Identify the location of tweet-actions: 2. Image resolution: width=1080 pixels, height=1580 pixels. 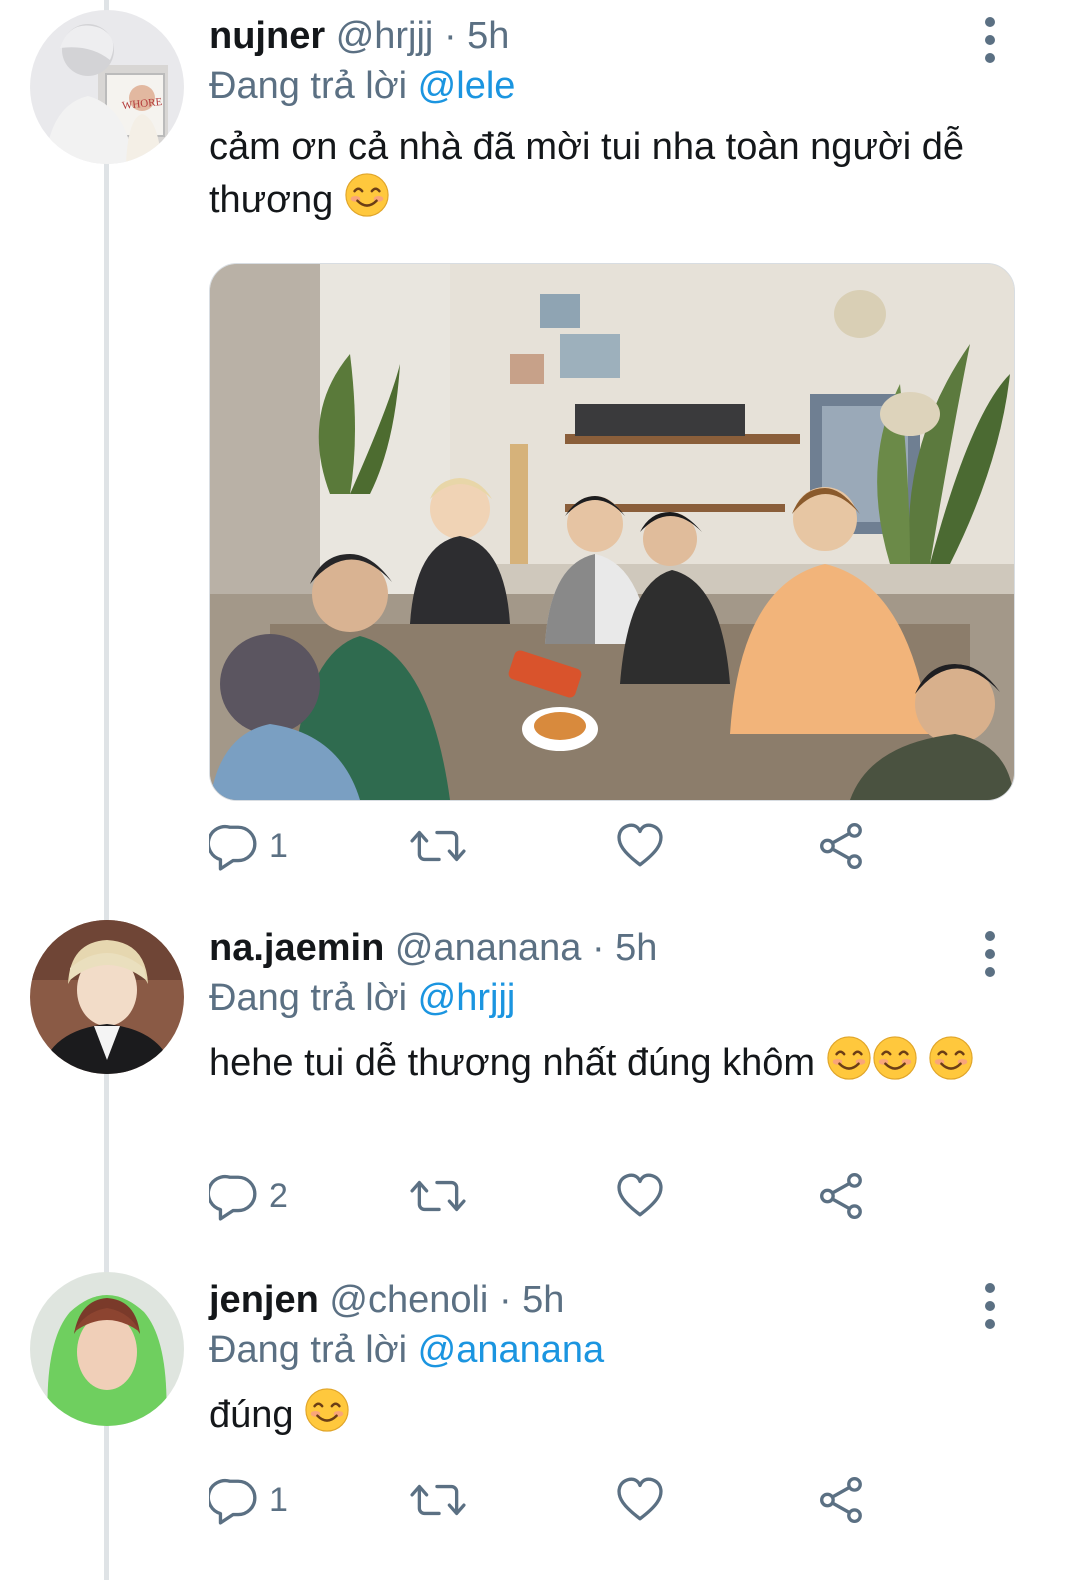
(559, 1196).